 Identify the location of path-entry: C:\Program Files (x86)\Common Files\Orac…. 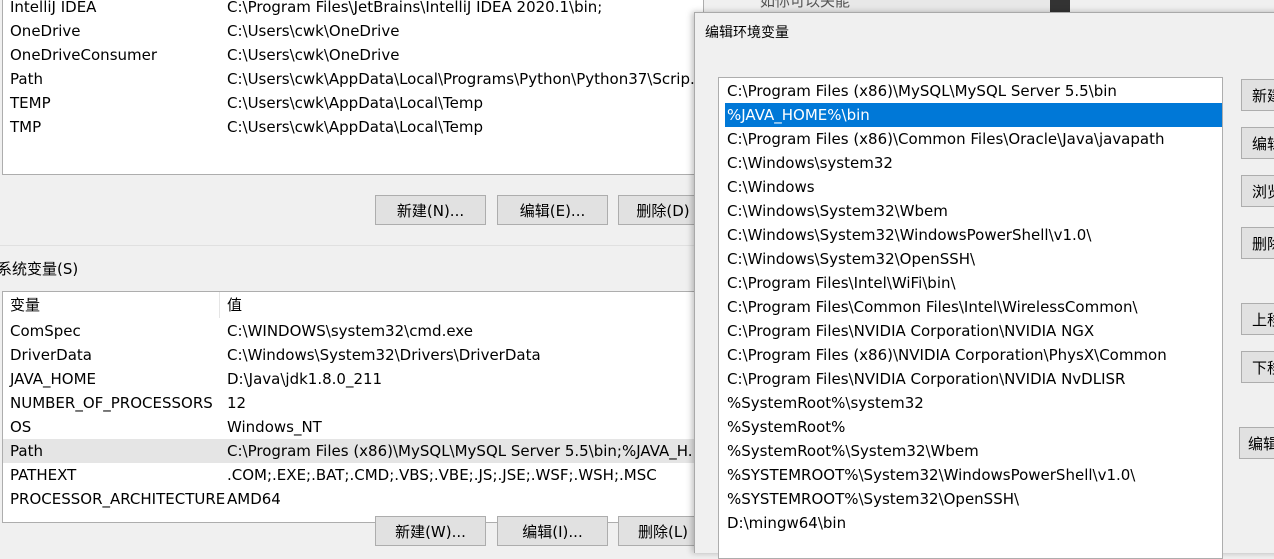
(973, 139).